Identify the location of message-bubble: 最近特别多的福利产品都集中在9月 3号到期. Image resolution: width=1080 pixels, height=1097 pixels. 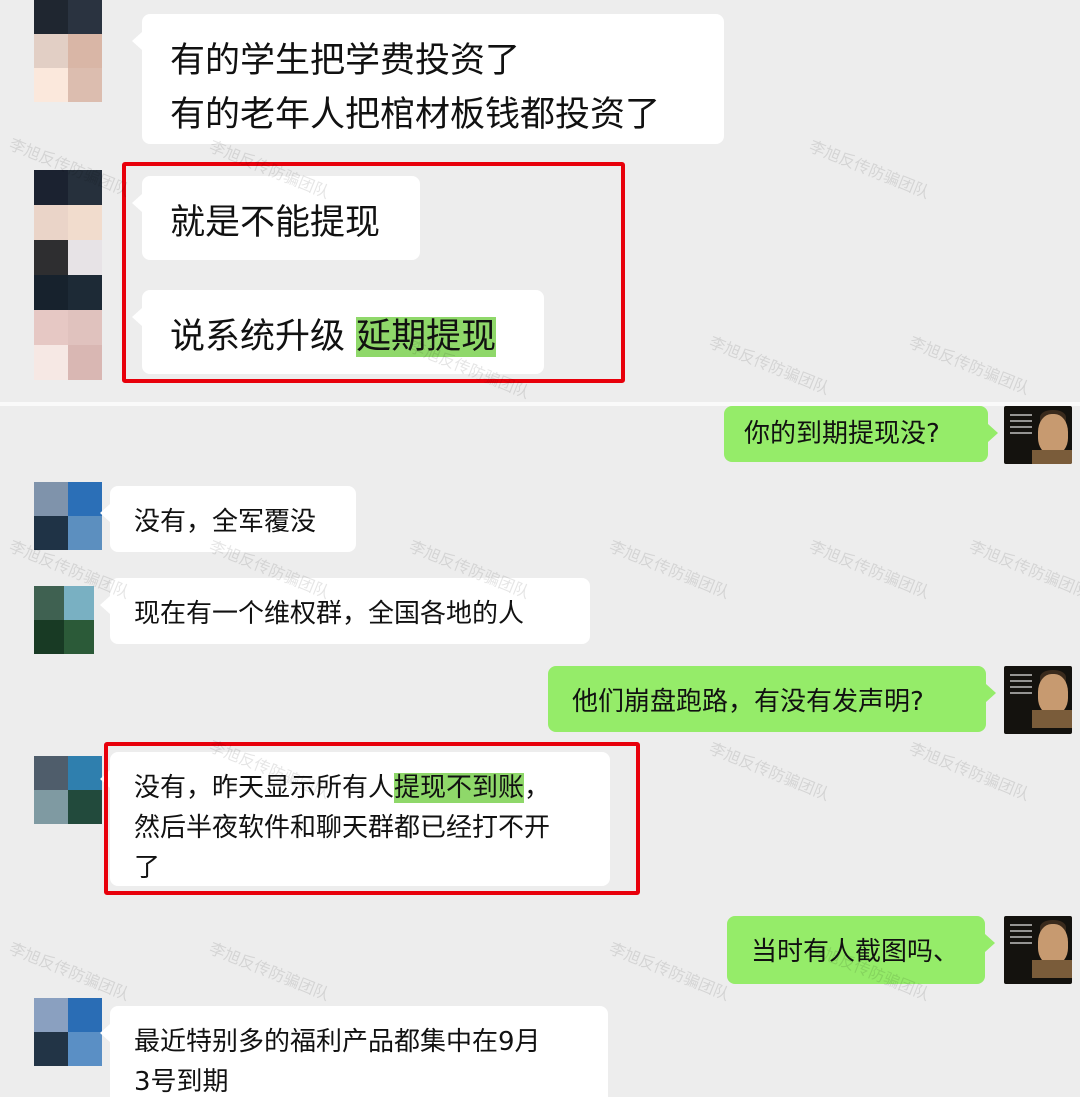
(354, 1051).